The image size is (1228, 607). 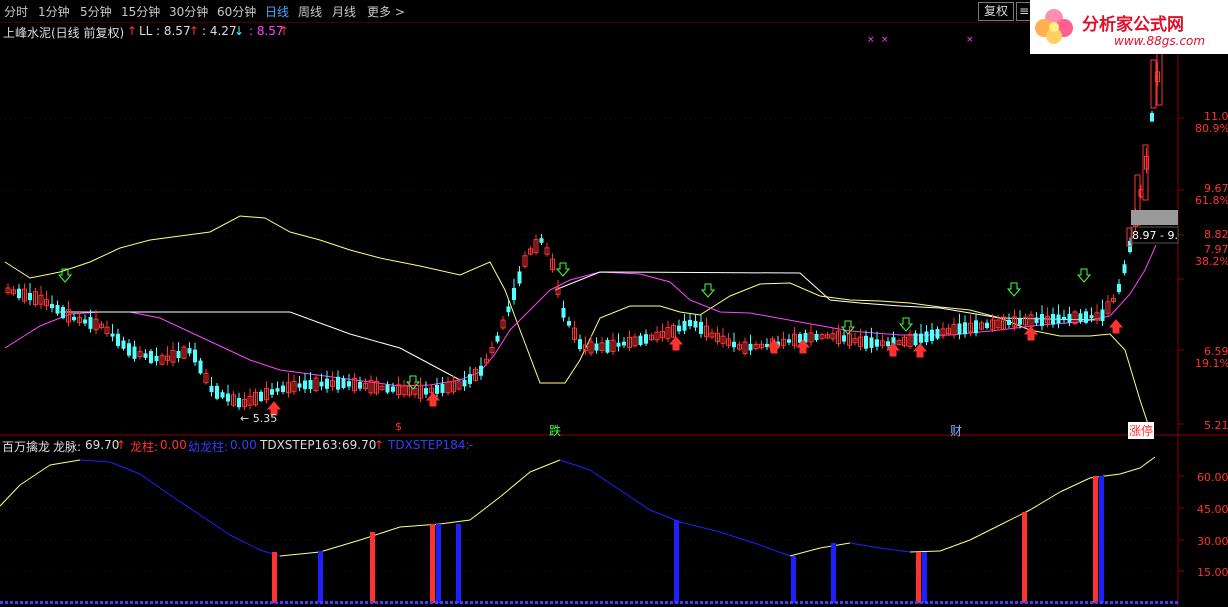 What do you see at coordinates (277, 11) in the screenshot?
I see `tab-period-daily: 日线` at bounding box center [277, 11].